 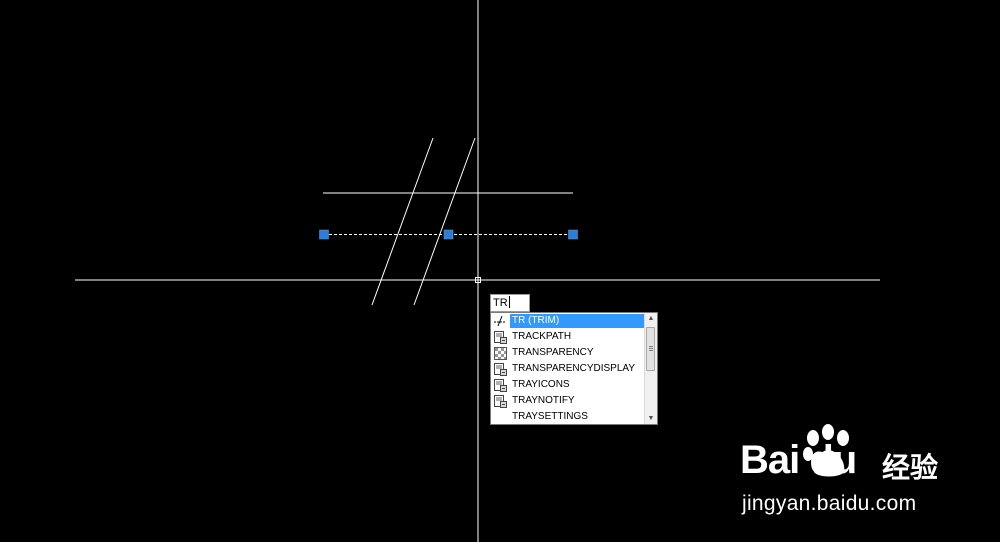 I want to click on transparency-icon, so click(x=500, y=353).